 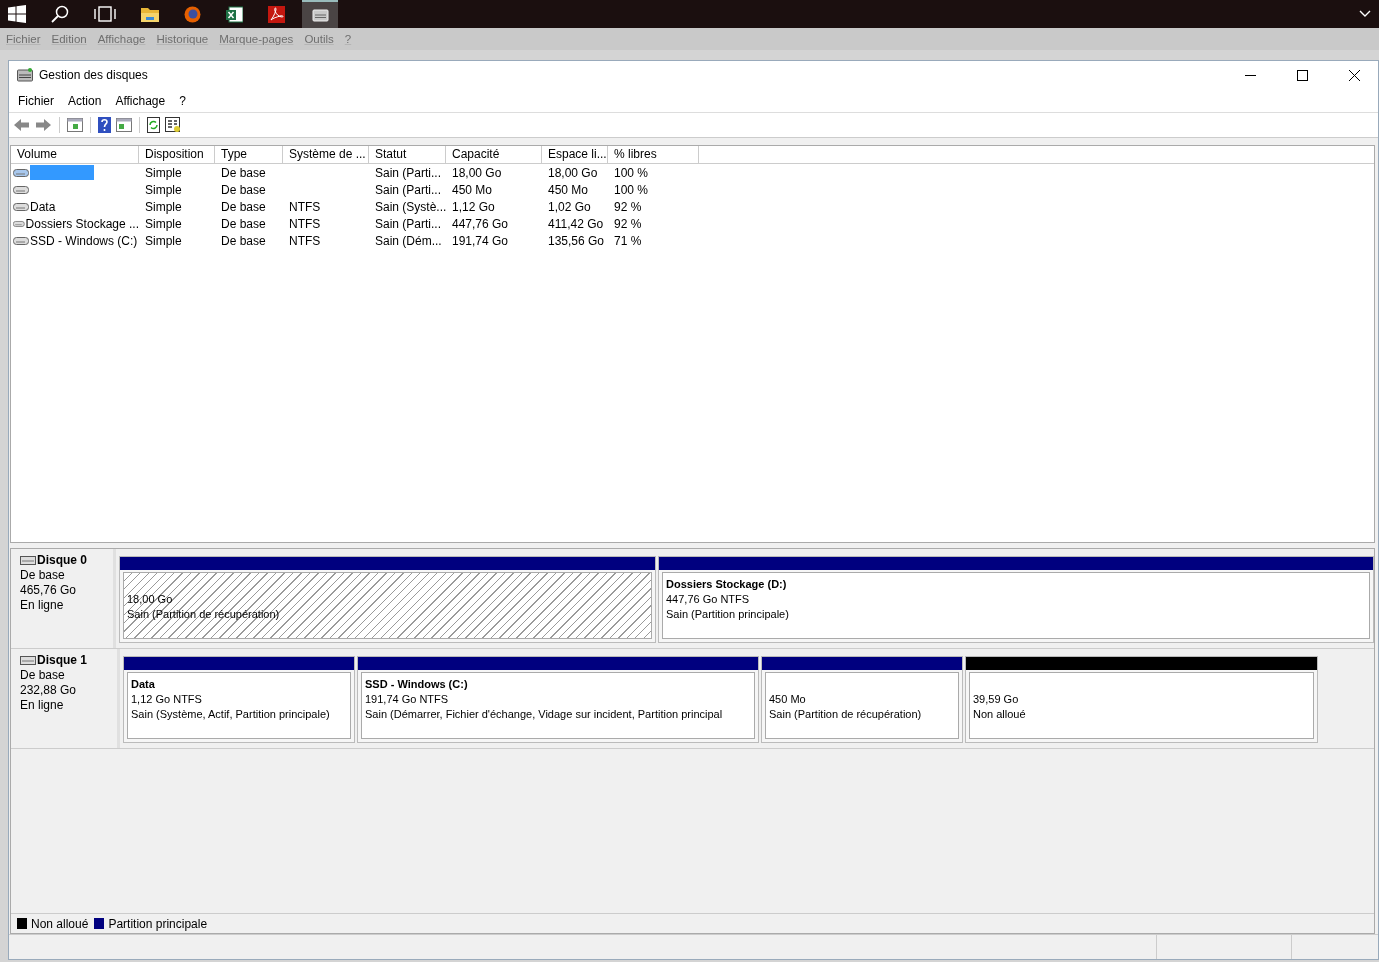 What do you see at coordinates (75, 154) in the screenshot?
I see `column-header: Volume` at bounding box center [75, 154].